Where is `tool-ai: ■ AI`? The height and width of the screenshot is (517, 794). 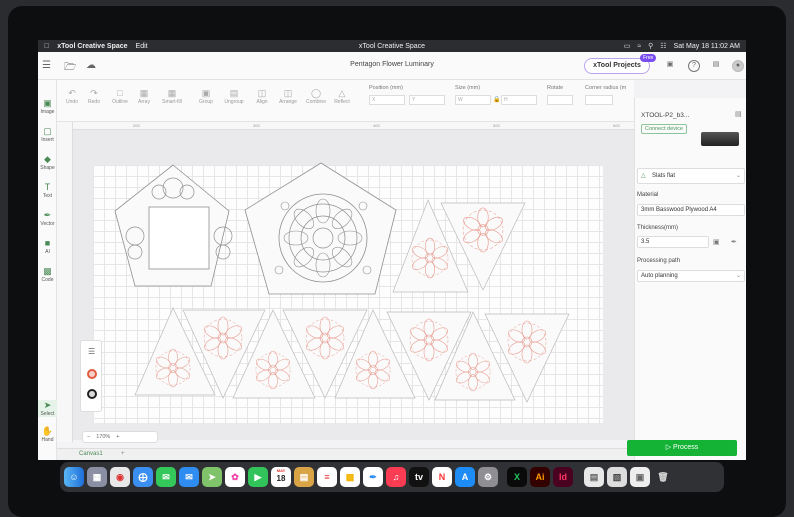
tool-ai: ■ AI is located at coordinates (47, 246).